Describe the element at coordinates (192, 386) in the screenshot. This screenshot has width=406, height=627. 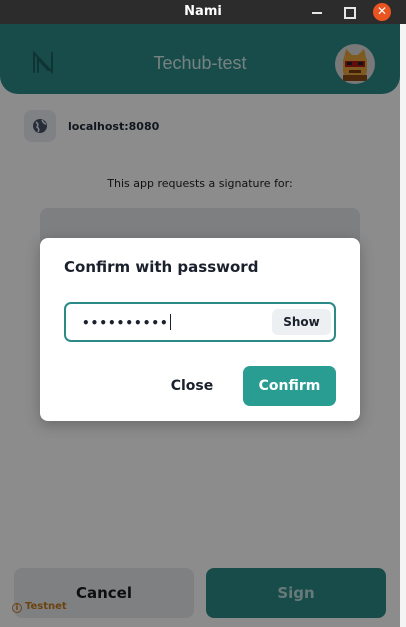
I see `close-button: Close` at that location.